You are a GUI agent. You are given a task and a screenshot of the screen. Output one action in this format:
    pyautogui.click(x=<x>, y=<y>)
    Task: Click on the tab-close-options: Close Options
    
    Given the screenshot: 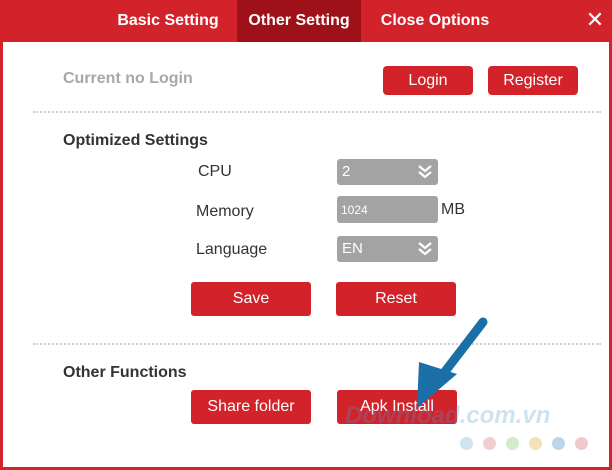 What is the action you would take?
    pyautogui.click(x=435, y=21)
    